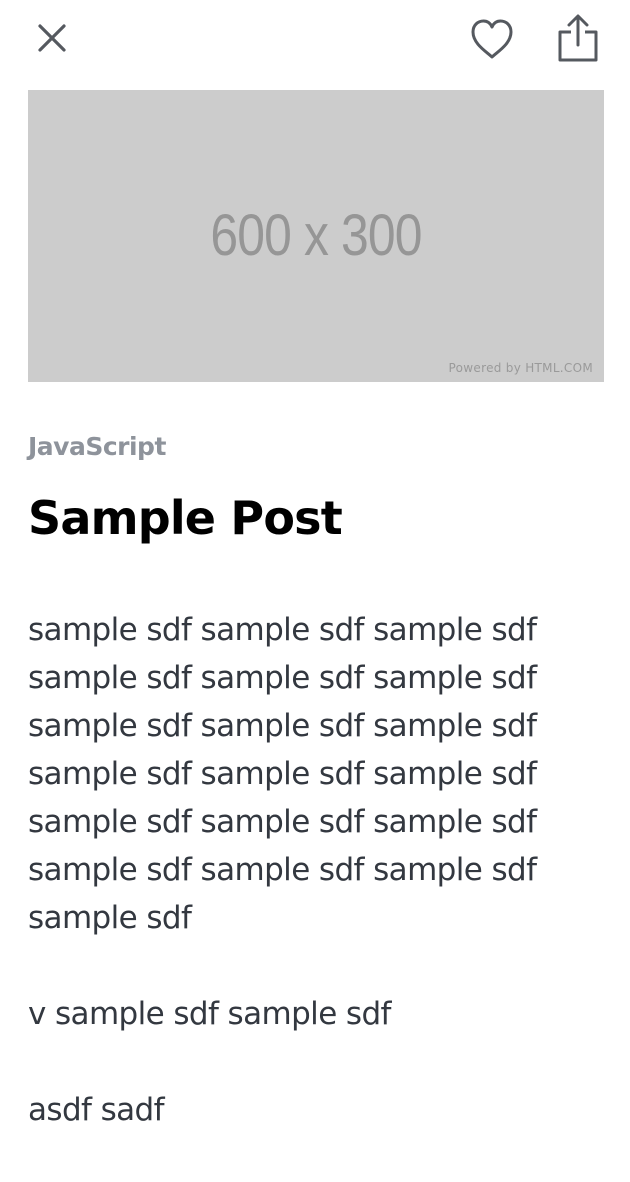 The height and width of the screenshot is (1182, 630). What do you see at coordinates (97, 446) in the screenshot?
I see `post-category: JavaScript` at bounding box center [97, 446].